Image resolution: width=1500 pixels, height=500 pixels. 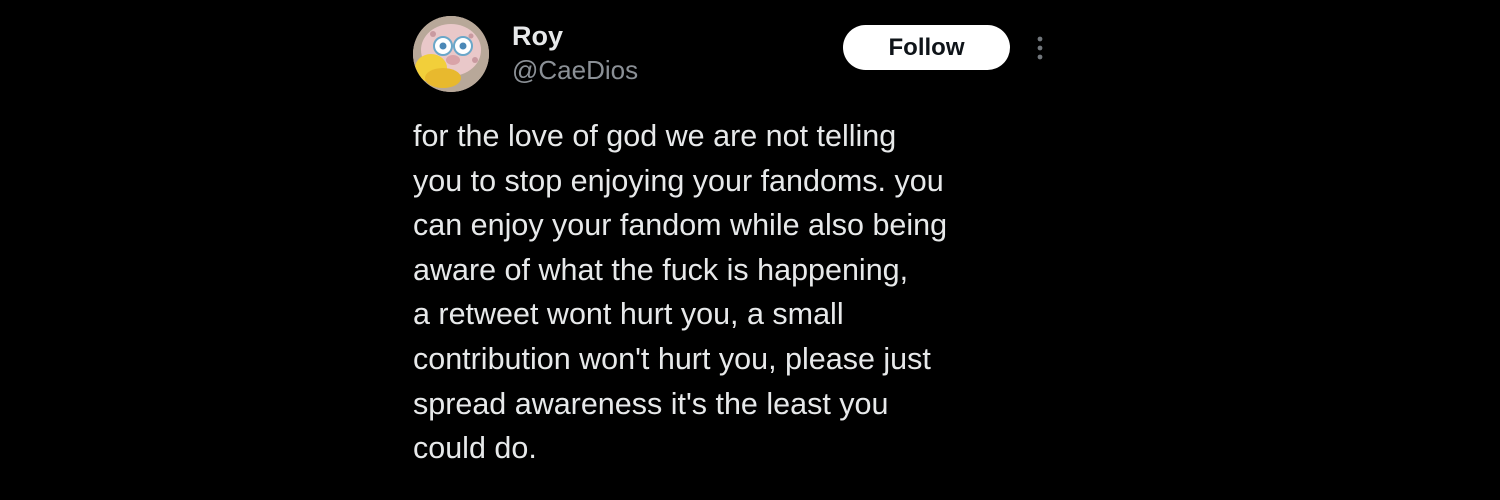 What do you see at coordinates (651, 403) in the screenshot?
I see `tweet-text-line: spread awareness it's the least you` at bounding box center [651, 403].